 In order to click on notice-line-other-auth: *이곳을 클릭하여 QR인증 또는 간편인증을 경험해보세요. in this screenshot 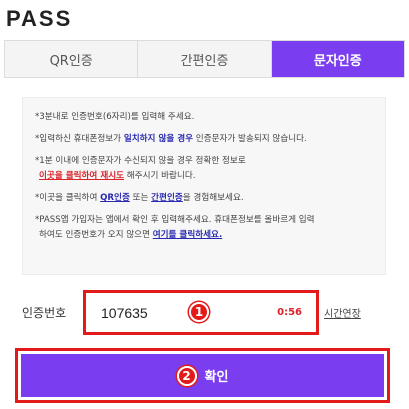, I will do `click(205, 198)`.